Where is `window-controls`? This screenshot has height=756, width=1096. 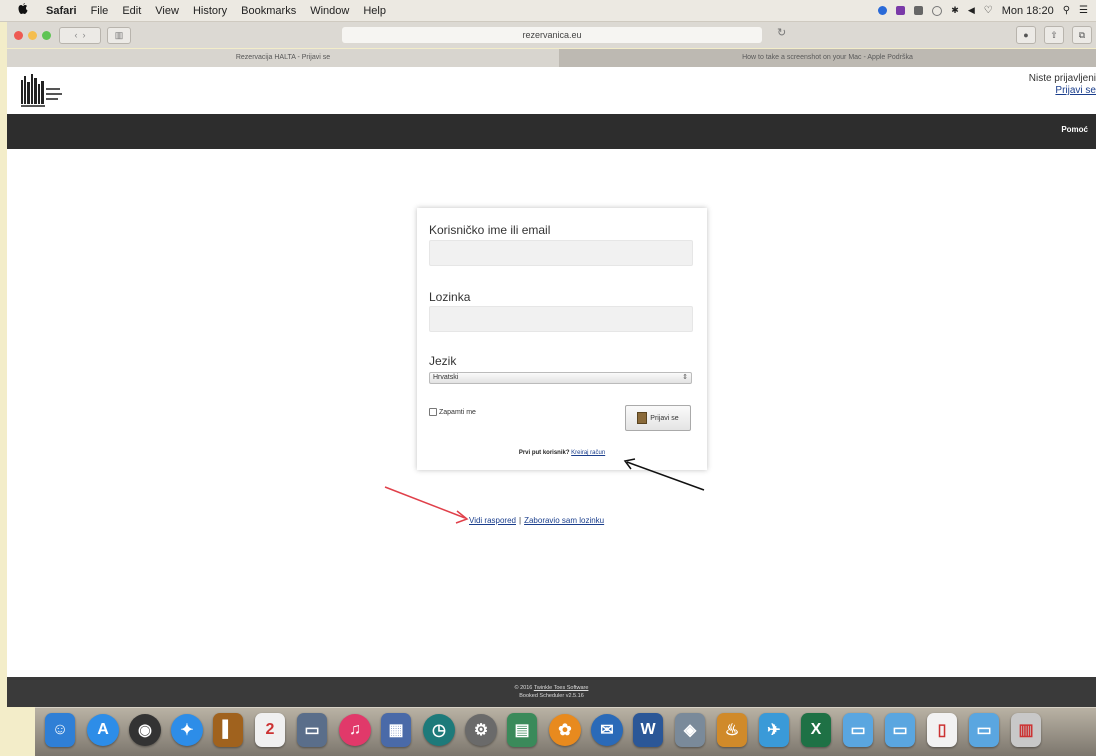
window-controls is located at coordinates (32, 35).